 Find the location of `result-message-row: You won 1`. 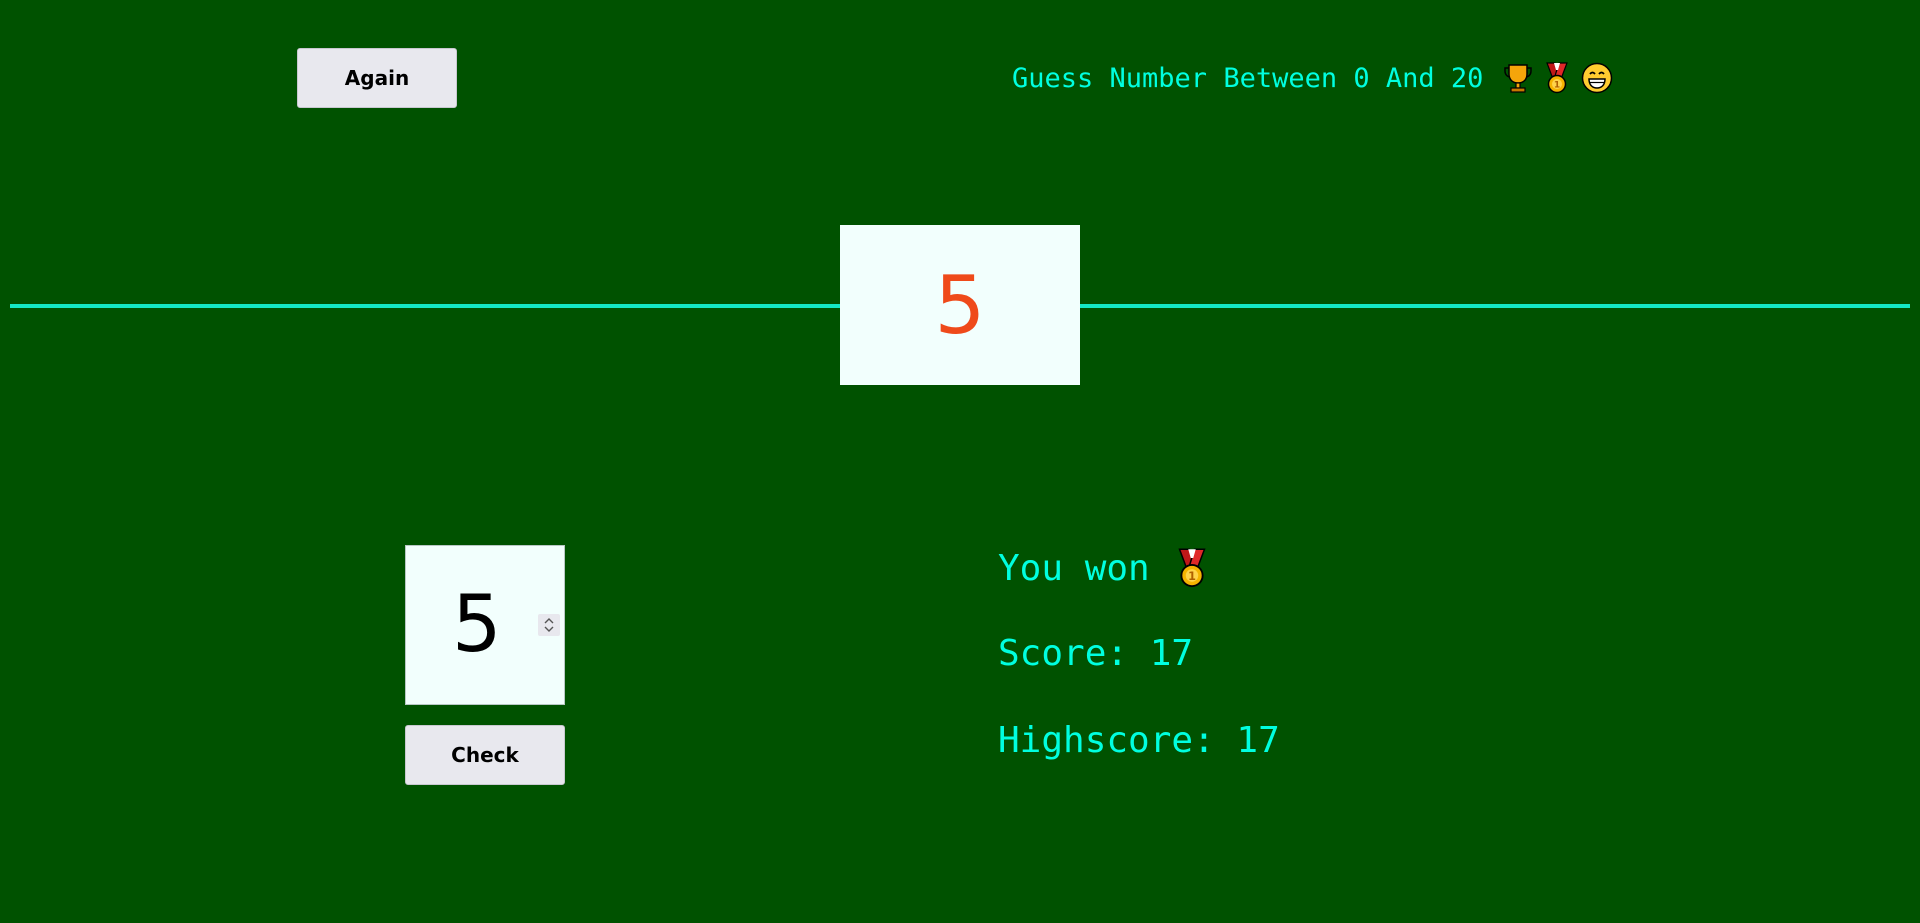

result-message-row: You won 1 is located at coordinates (1105, 568).